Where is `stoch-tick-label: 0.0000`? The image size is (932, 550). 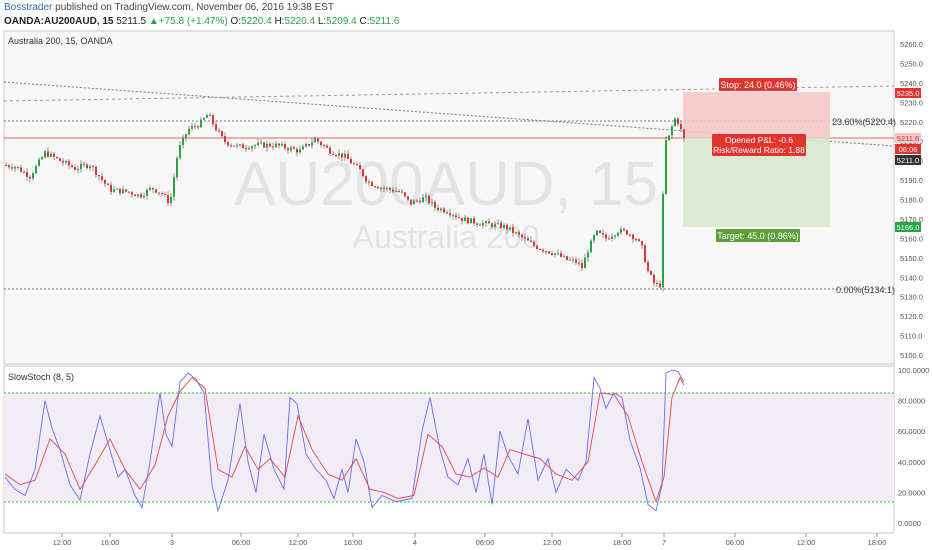 stoch-tick-label: 0.0000 is located at coordinates (909, 523).